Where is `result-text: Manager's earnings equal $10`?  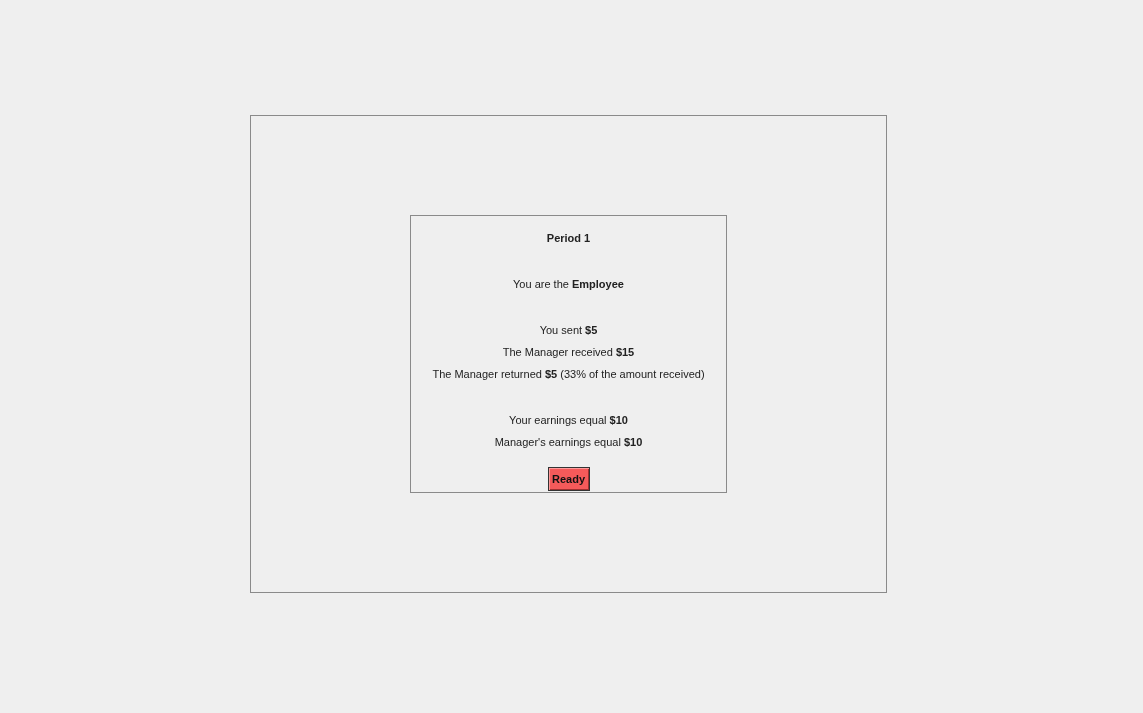 result-text: Manager's earnings equal $10 is located at coordinates (568, 442).